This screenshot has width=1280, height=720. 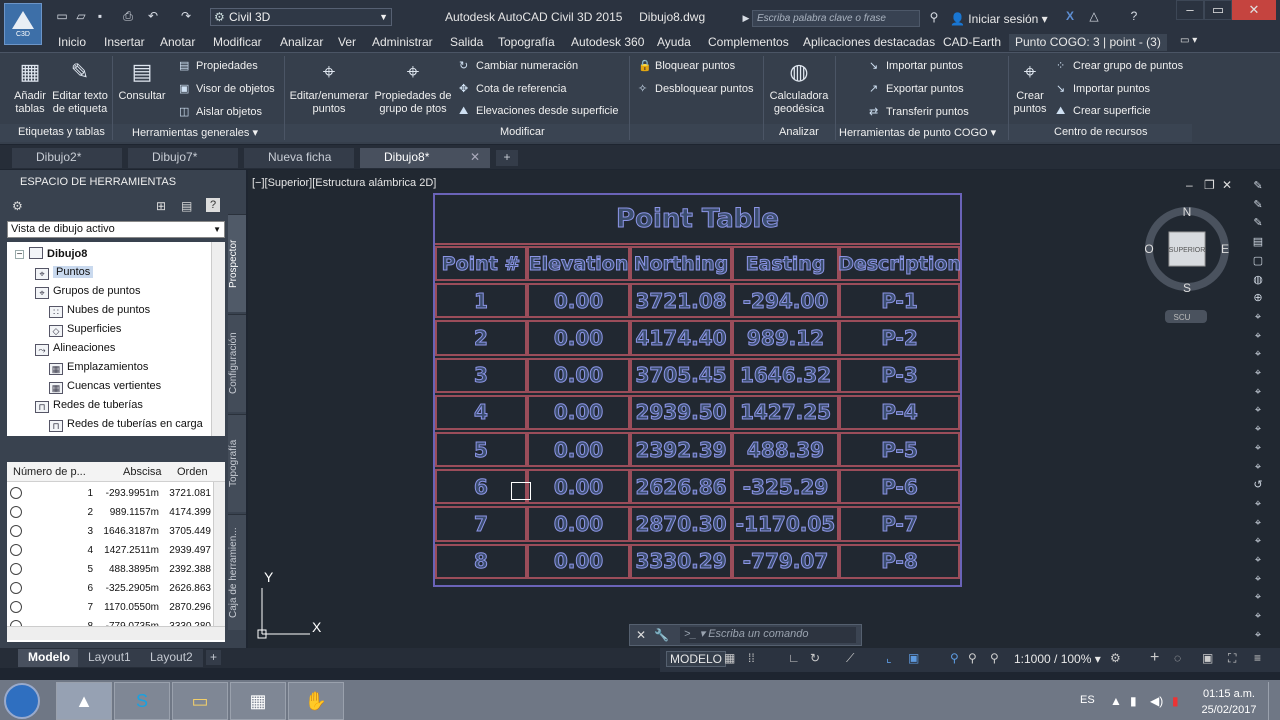 What do you see at coordinates (526, 42) in the screenshot?
I see `tab-topografia: Topografía` at bounding box center [526, 42].